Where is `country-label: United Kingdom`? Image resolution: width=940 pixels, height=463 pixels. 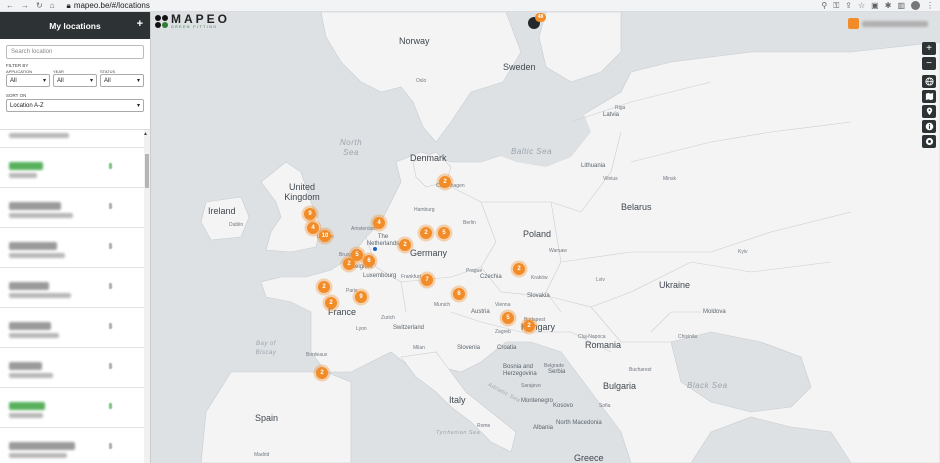
country-label: United Kingdom is located at coordinates (302, 192).